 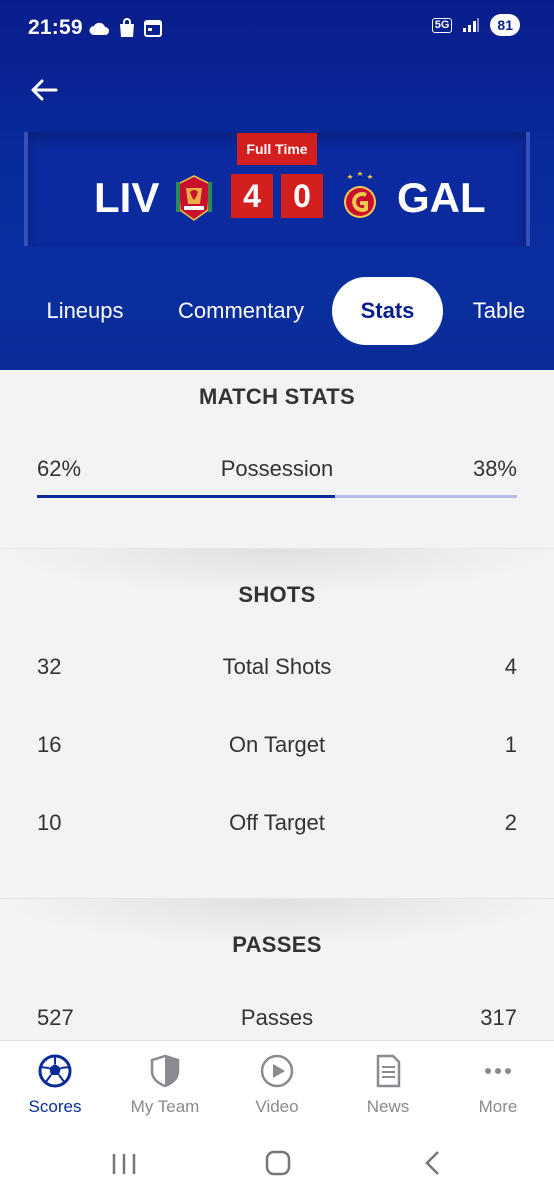 I want to click on passes-title: PASSES, so click(x=277, y=944).